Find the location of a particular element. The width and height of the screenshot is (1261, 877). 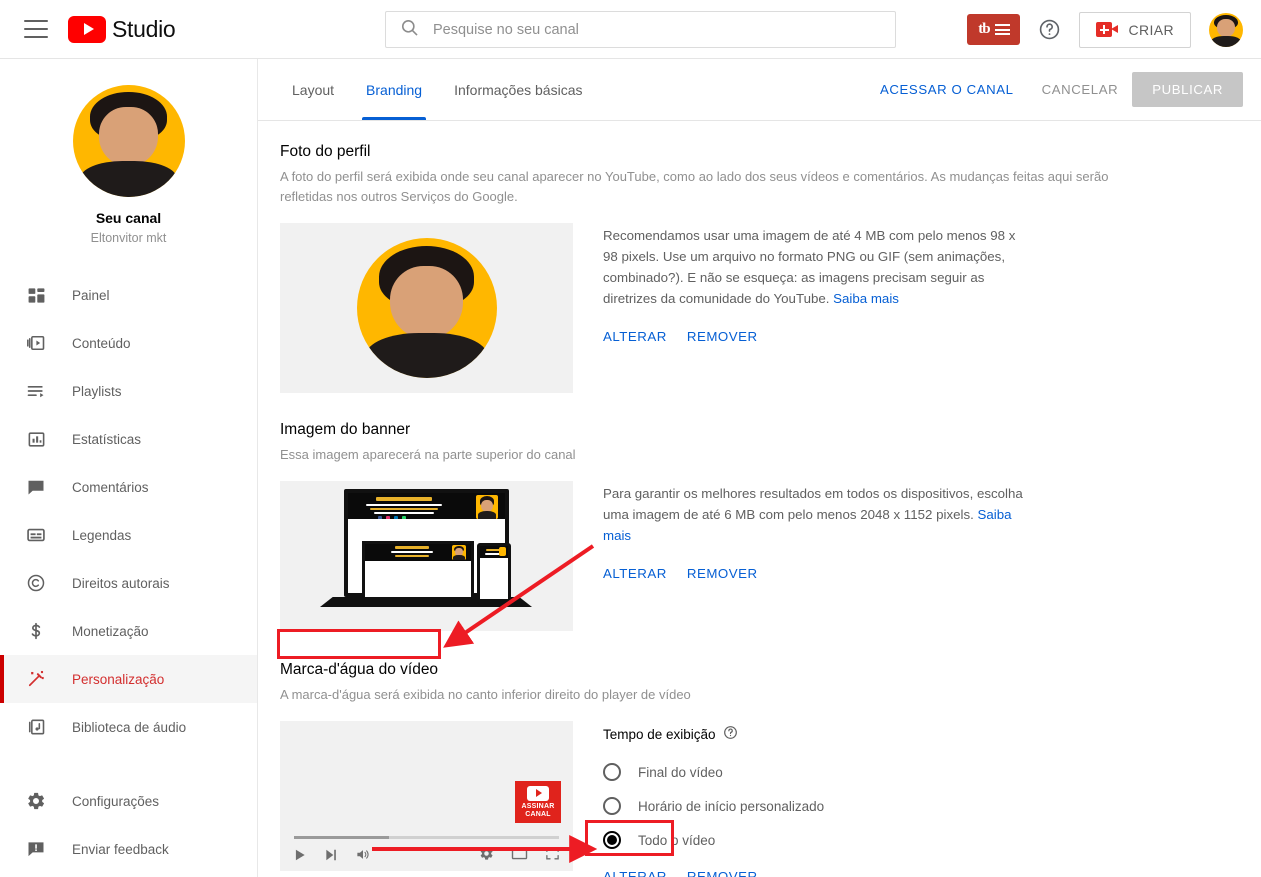

tab-branding: Branding is located at coordinates (394, 89).